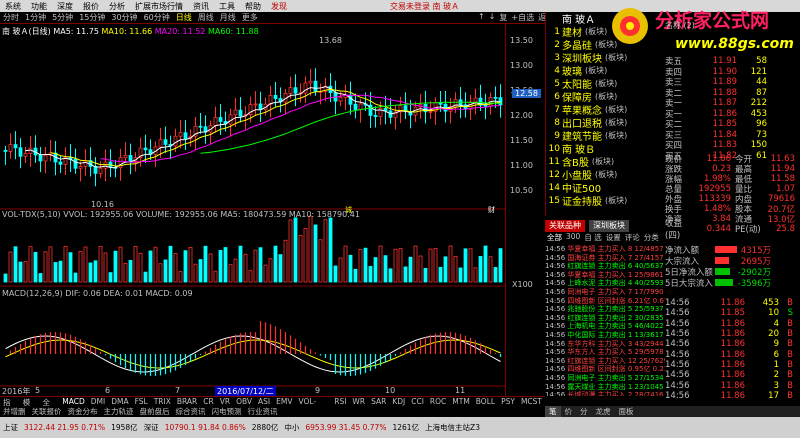  Describe the element at coordinates (187, 401) in the screenshot. I see `indicator-tab-8: BRAR` at that location.